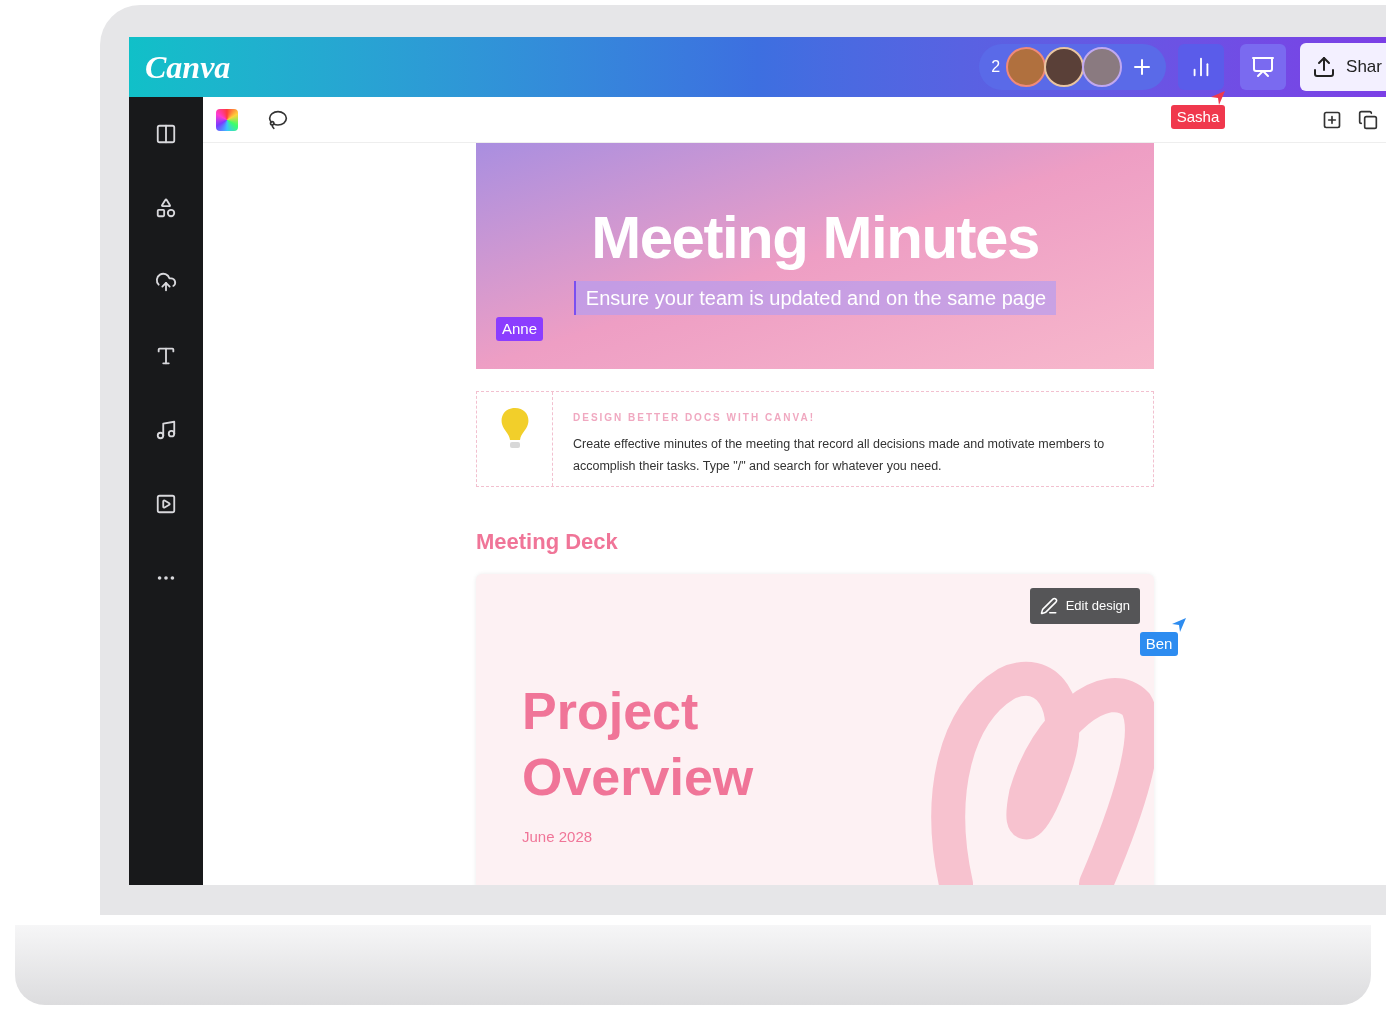 The height and width of the screenshot is (1009, 1386). I want to click on tip-heading: DESIGN BETTER DOCS WITH CANVA!, so click(695, 418).